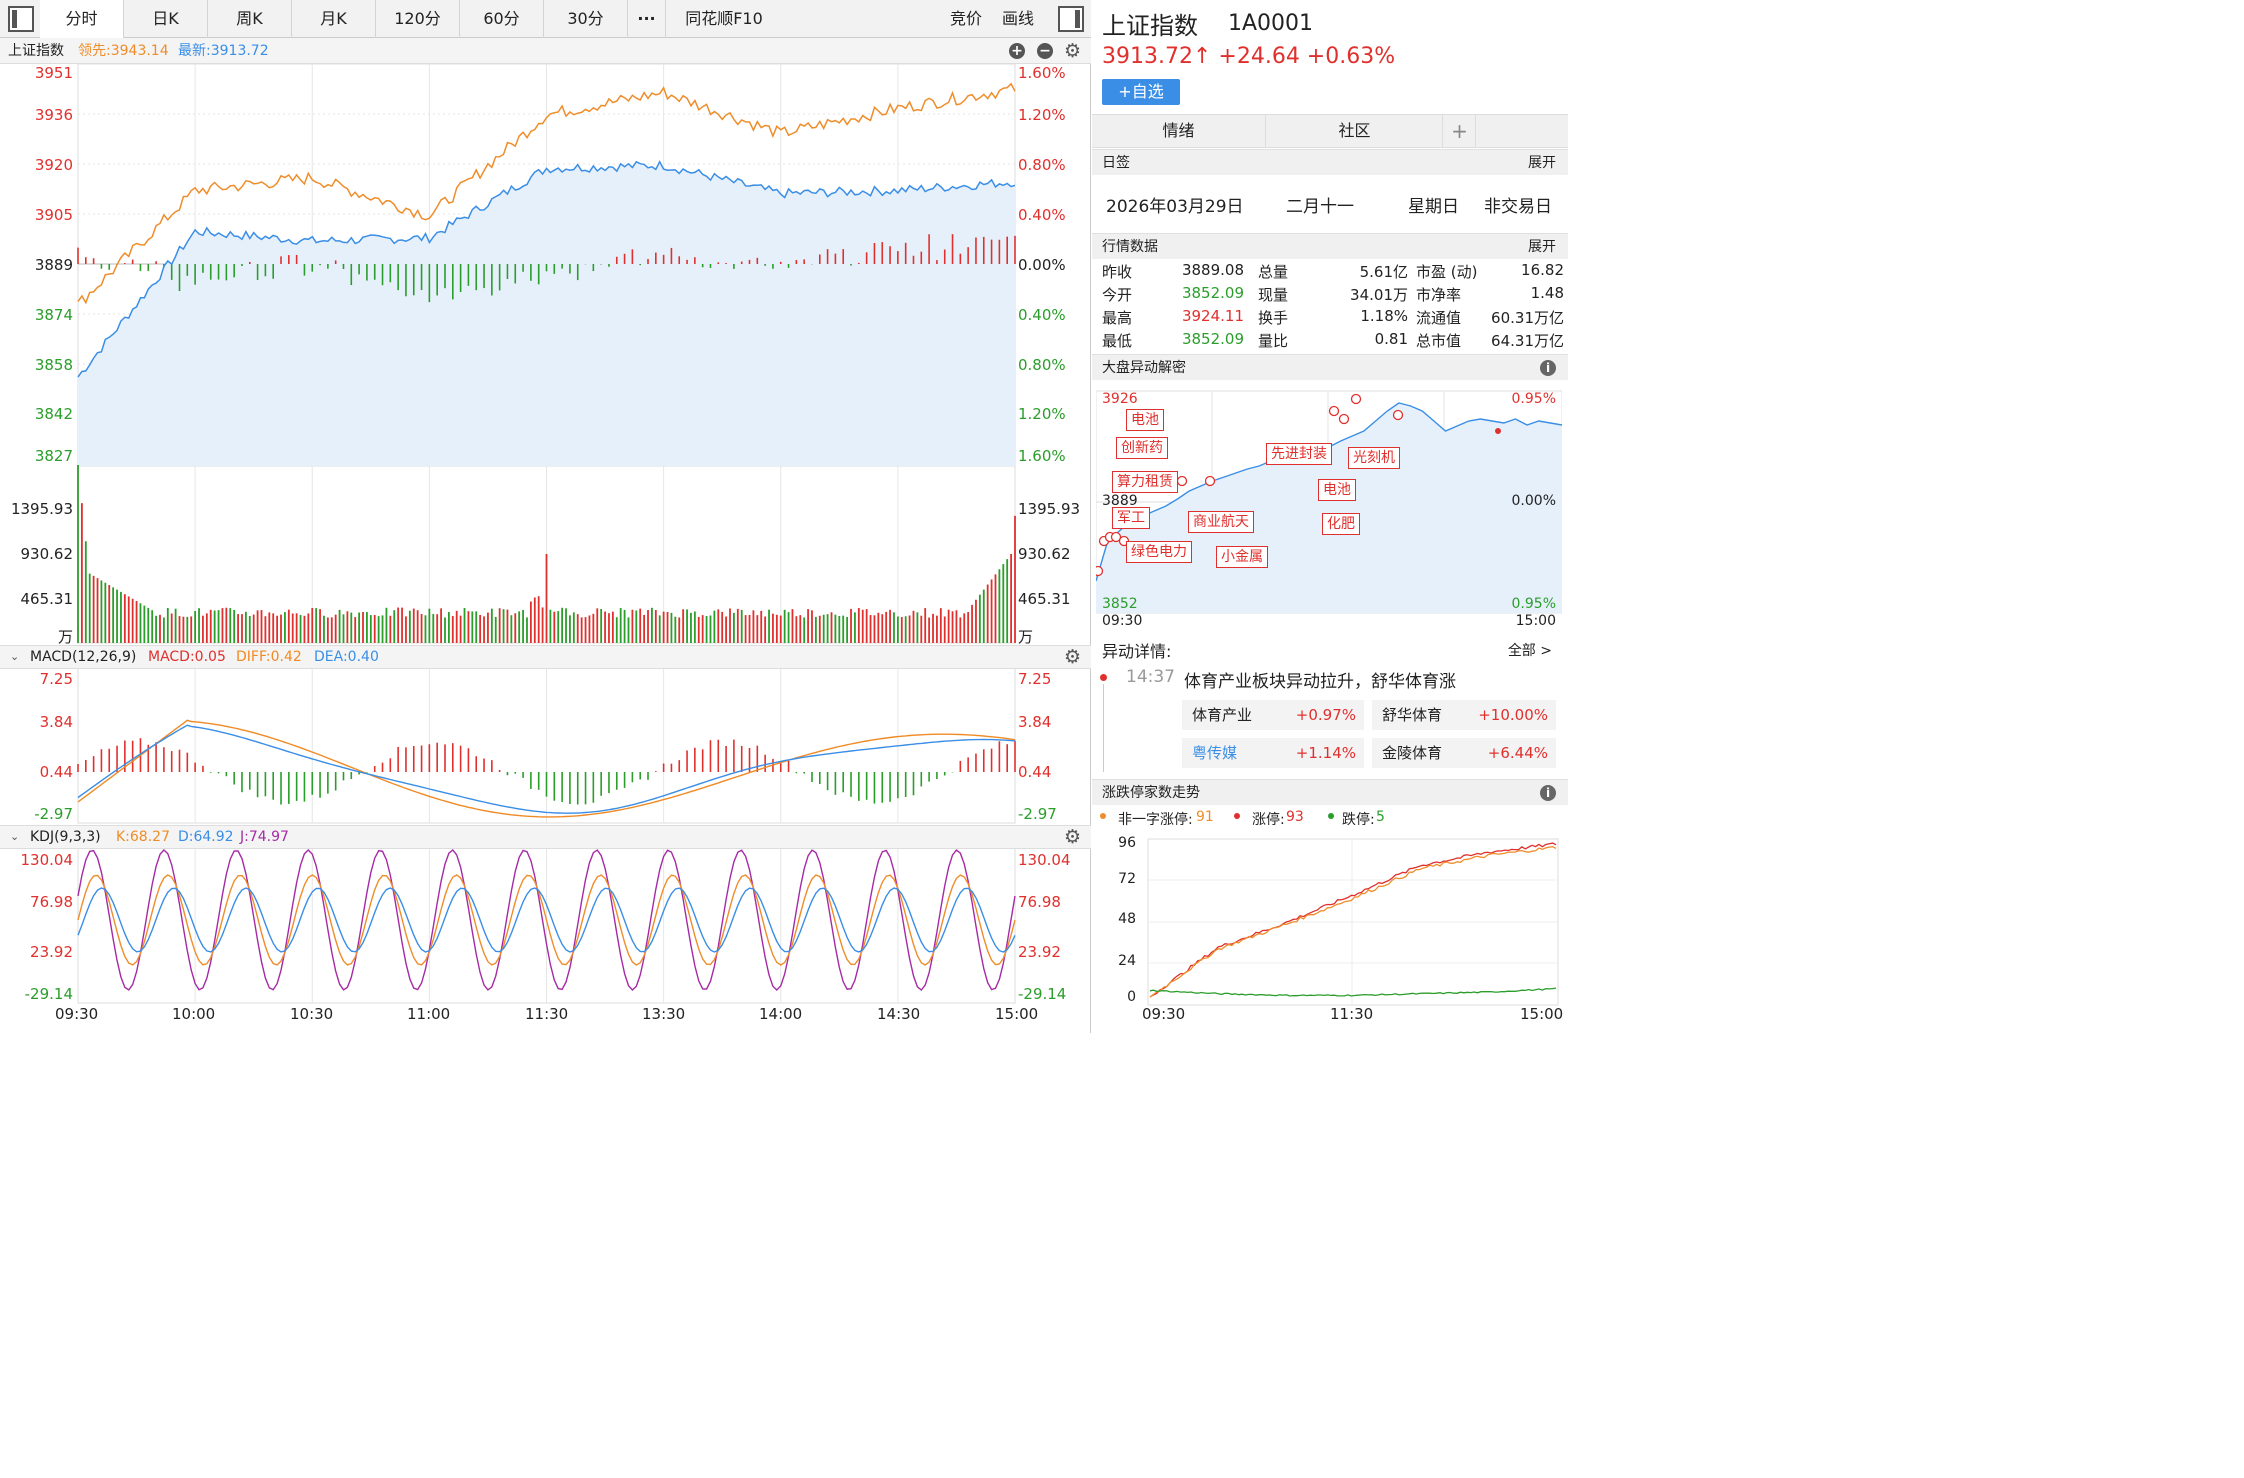  What do you see at coordinates (250, 19) in the screenshot?
I see `tab-weekly-k: 周K` at bounding box center [250, 19].